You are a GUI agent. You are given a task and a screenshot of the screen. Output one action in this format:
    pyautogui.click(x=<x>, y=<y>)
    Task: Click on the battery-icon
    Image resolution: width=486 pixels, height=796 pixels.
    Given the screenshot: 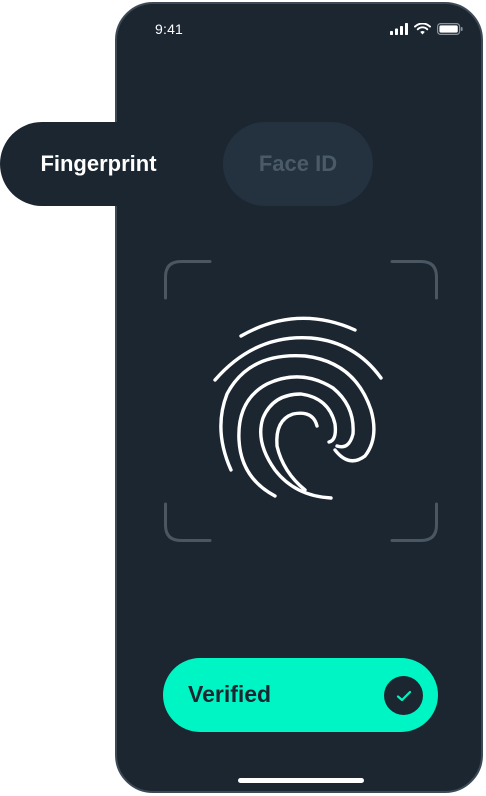 What is the action you would take?
    pyautogui.click(x=450, y=29)
    